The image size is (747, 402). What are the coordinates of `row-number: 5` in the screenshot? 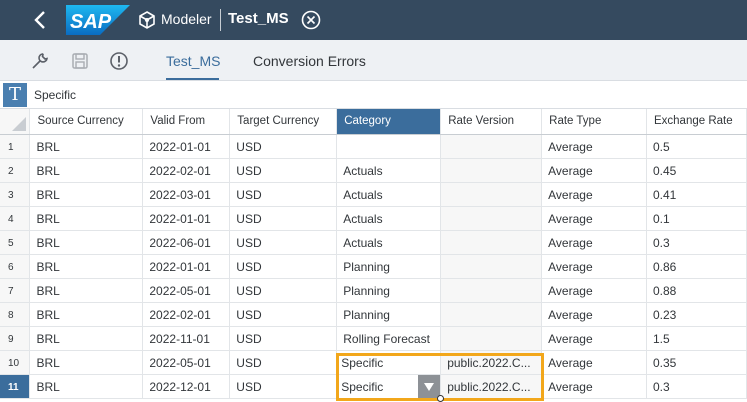 It's located at (15, 242).